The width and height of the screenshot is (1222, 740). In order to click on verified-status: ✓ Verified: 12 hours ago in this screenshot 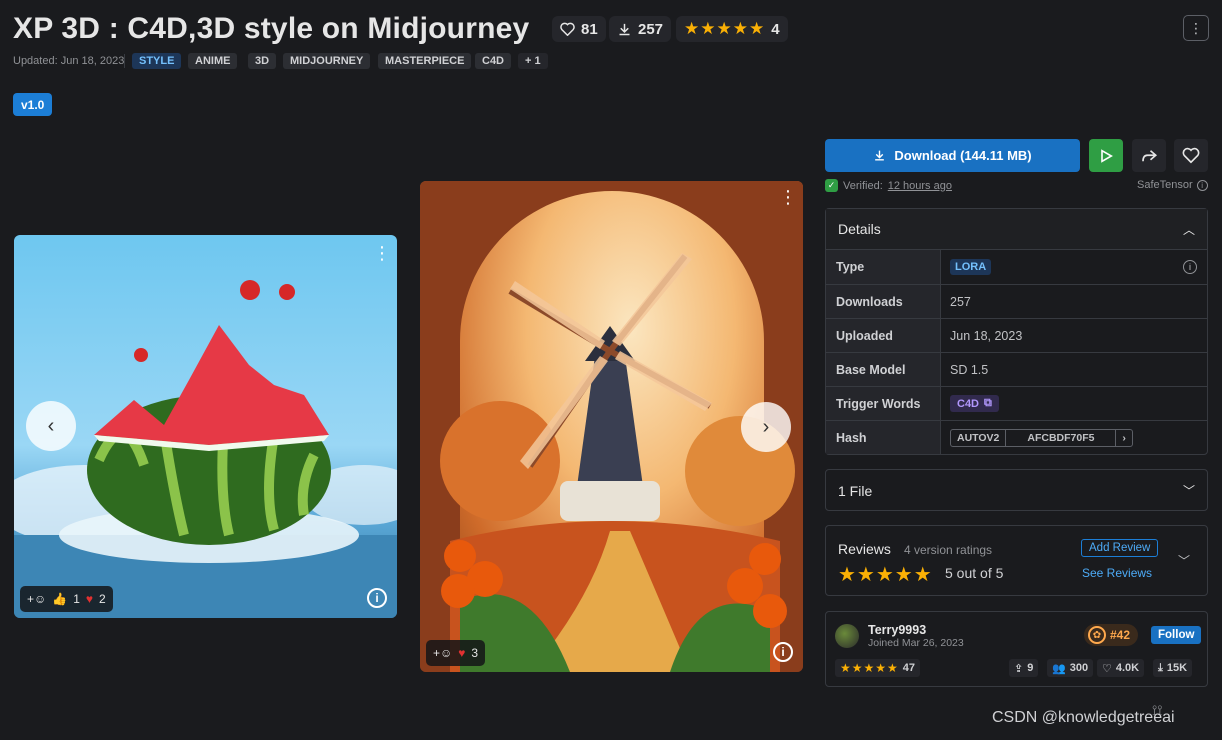, I will do `click(888, 185)`.